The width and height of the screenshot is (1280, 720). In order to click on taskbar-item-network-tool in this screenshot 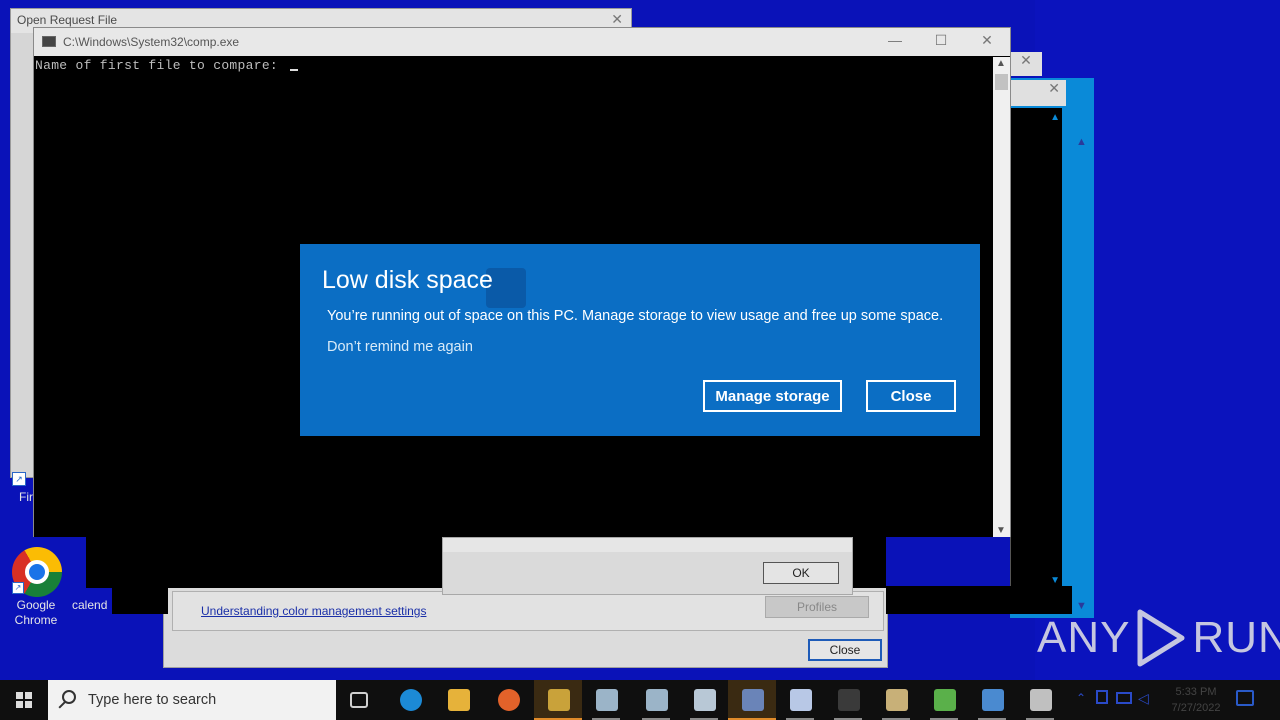, I will do `click(944, 700)`.